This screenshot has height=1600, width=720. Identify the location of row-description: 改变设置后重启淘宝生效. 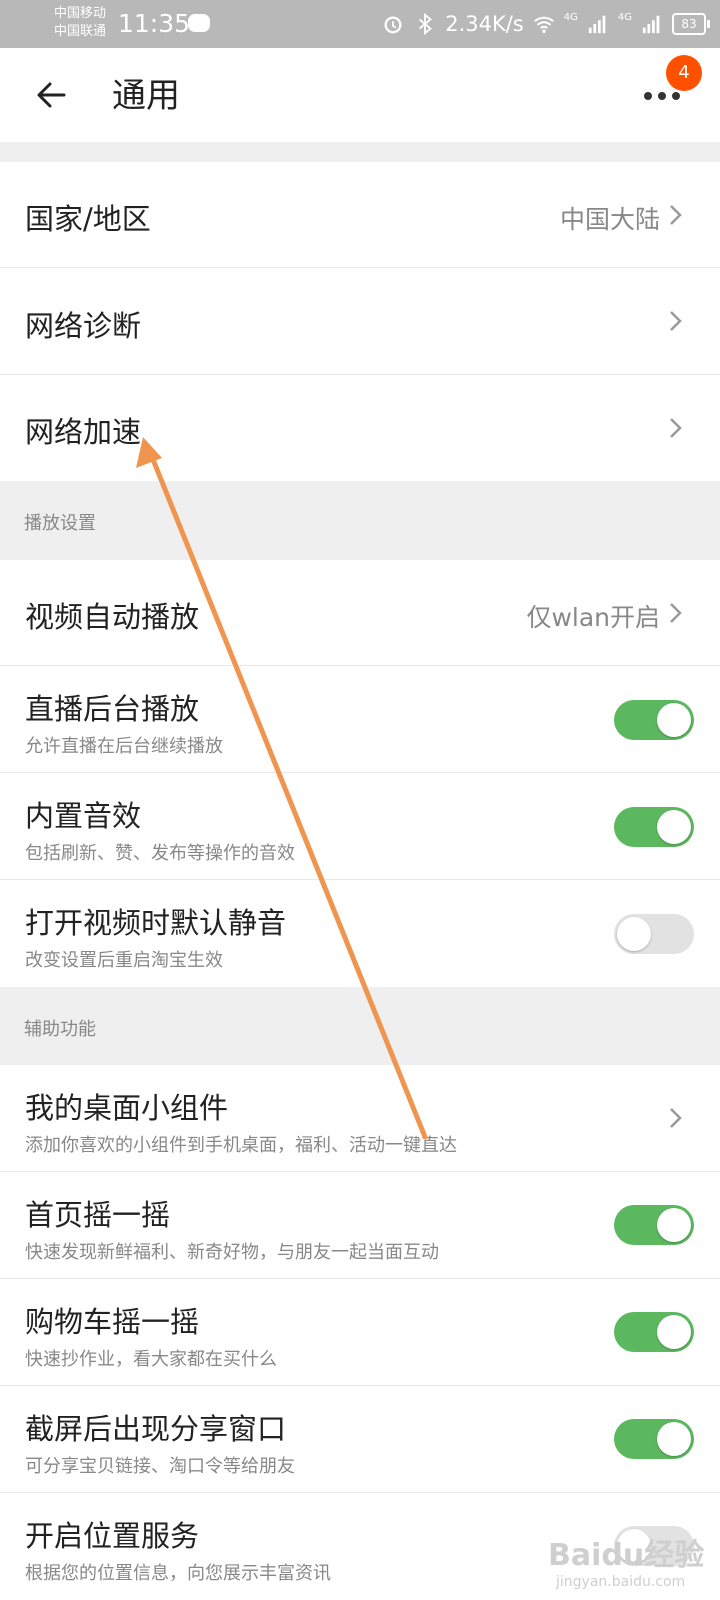
(124, 960).